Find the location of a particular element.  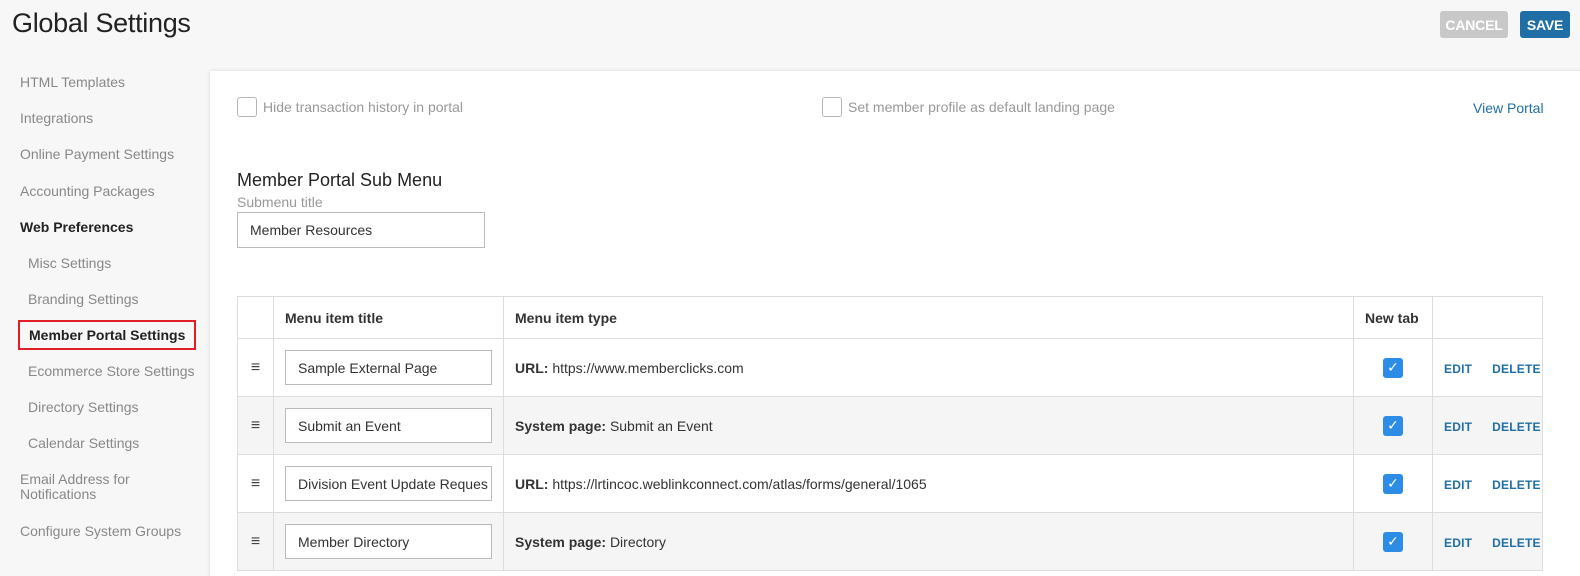

menu-item-title-input: Sample External Page is located at coordinates (388, 367).